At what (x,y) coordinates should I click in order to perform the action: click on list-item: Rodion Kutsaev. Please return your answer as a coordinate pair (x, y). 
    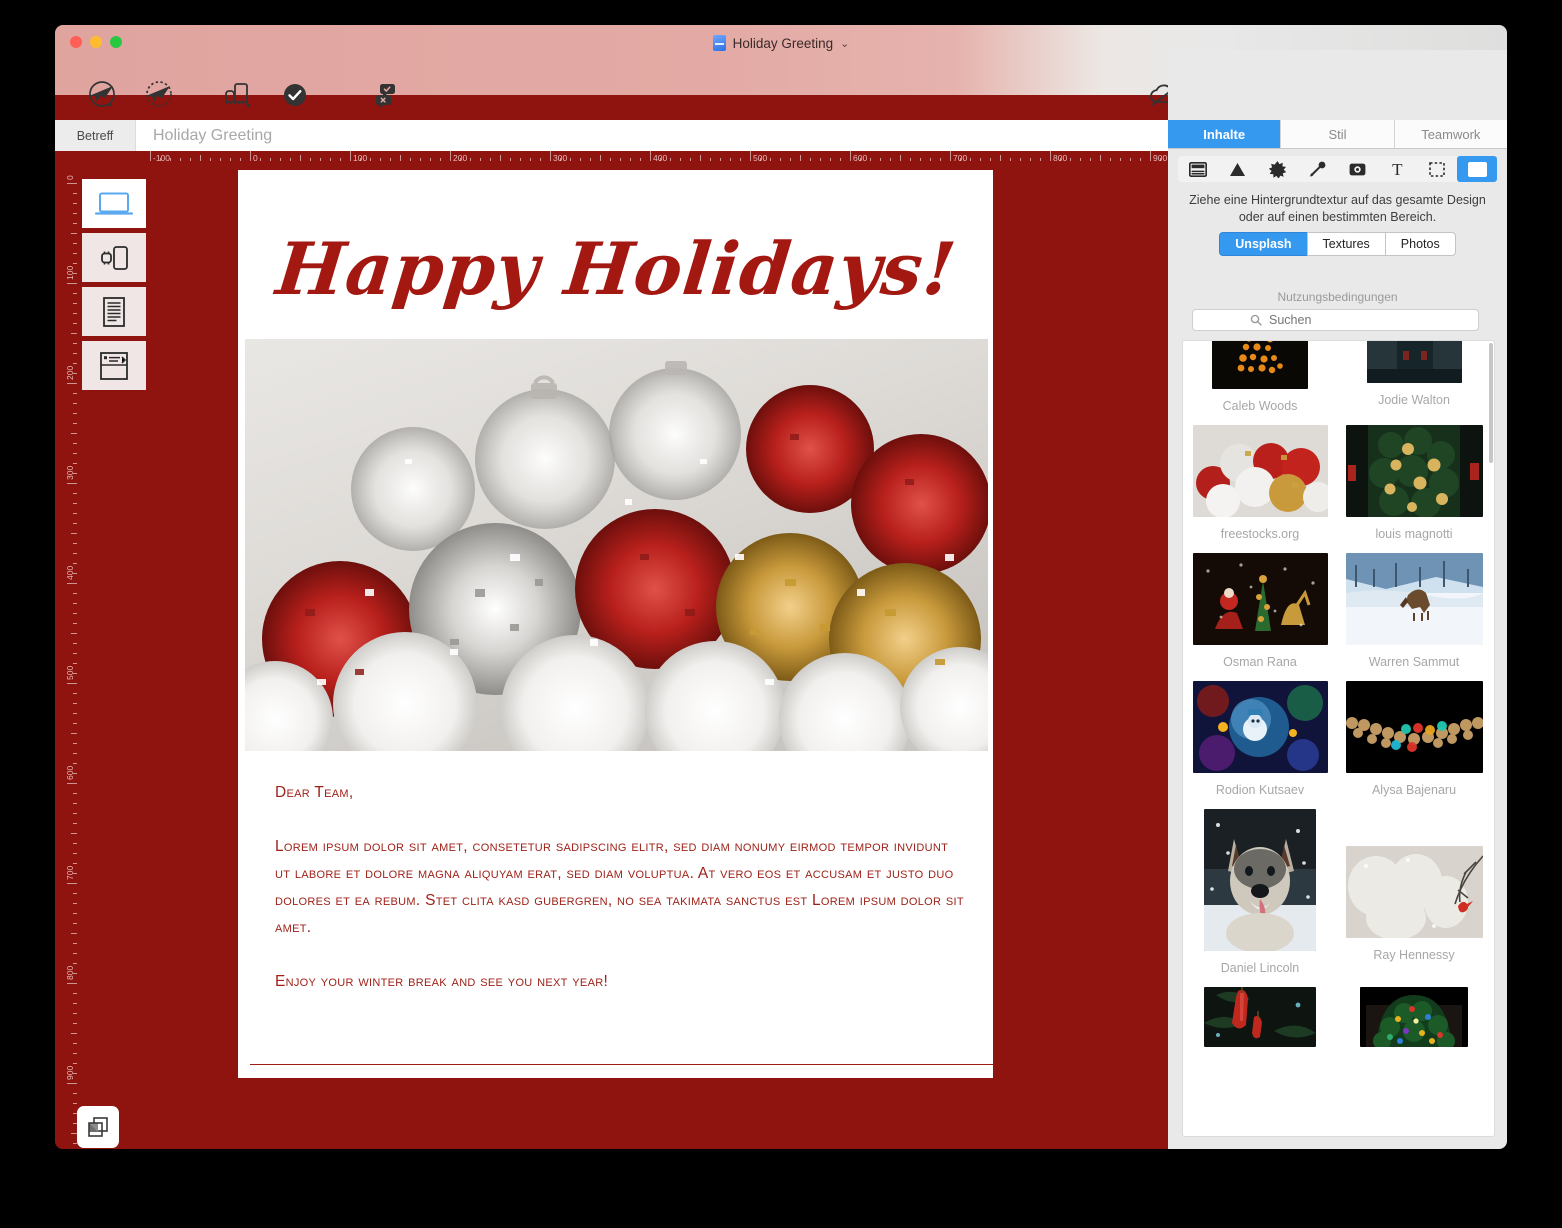
    Looking at the image, I should click on (1260, 742).